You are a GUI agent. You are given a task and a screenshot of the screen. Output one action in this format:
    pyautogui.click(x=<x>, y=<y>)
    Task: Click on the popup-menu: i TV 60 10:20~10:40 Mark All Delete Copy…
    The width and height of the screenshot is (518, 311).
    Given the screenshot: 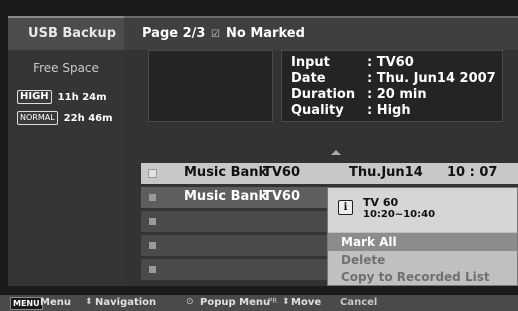 What is the action you would take?
    pyautogui.click(x=422, y=236)
    